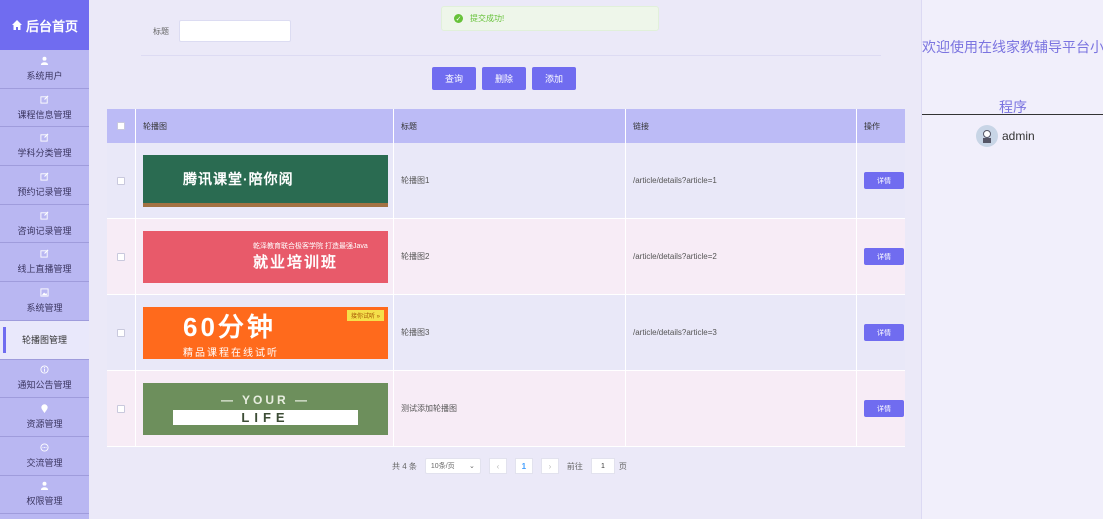 Image resolution: width=1103 pixels, height=519 pixels. Describe the element at coordinates (44, 424) in the screenshot. I see `sidebar-item-label: 资源管理` at that location.